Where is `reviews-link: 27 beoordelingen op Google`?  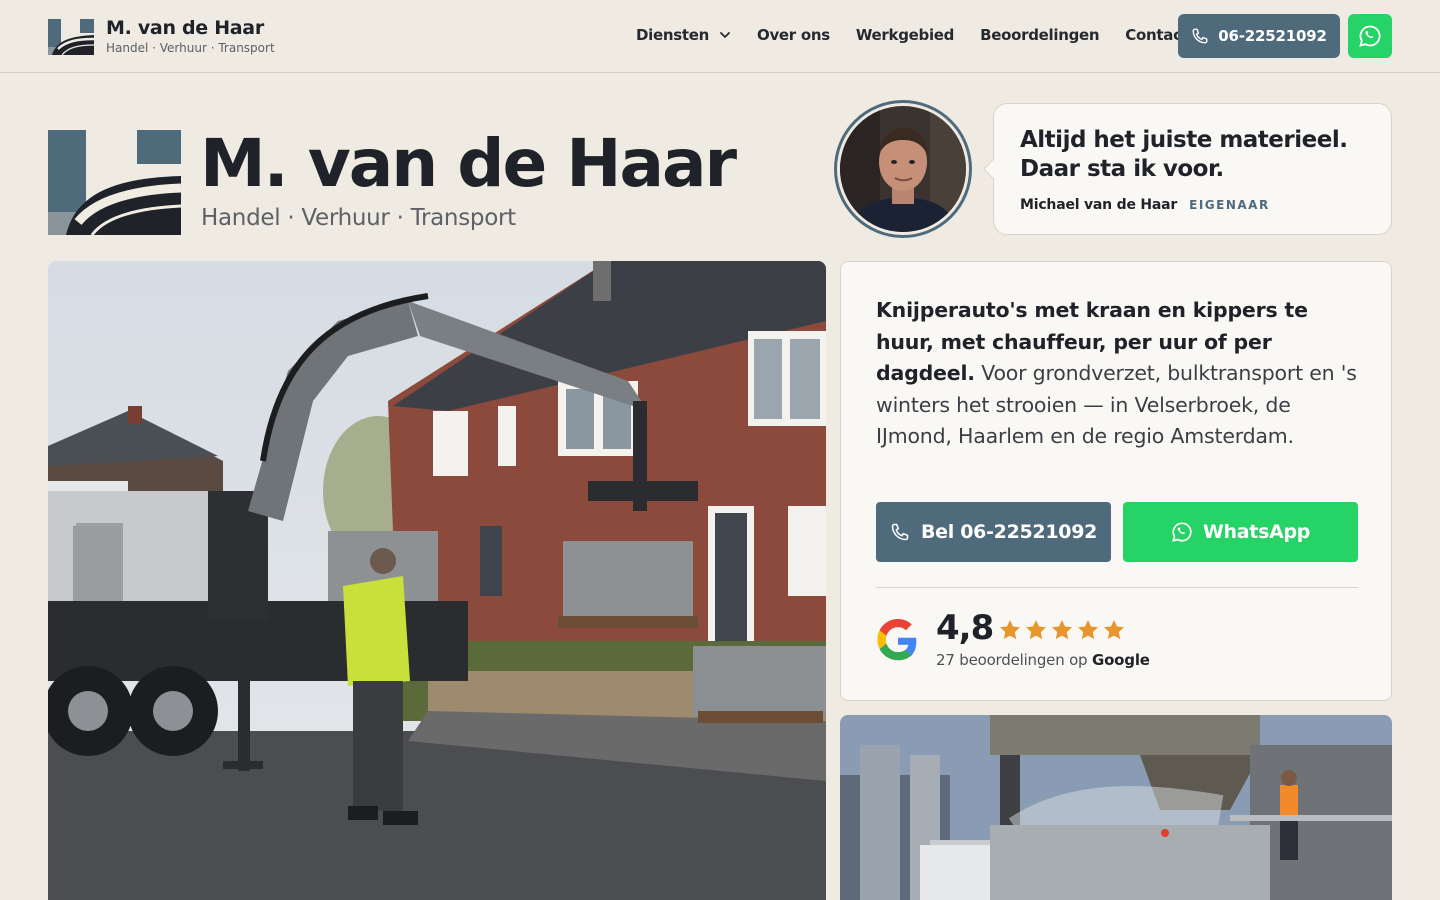 reviews-link: 27 beoordelingen op Google is located at coordinates (1043, 660).